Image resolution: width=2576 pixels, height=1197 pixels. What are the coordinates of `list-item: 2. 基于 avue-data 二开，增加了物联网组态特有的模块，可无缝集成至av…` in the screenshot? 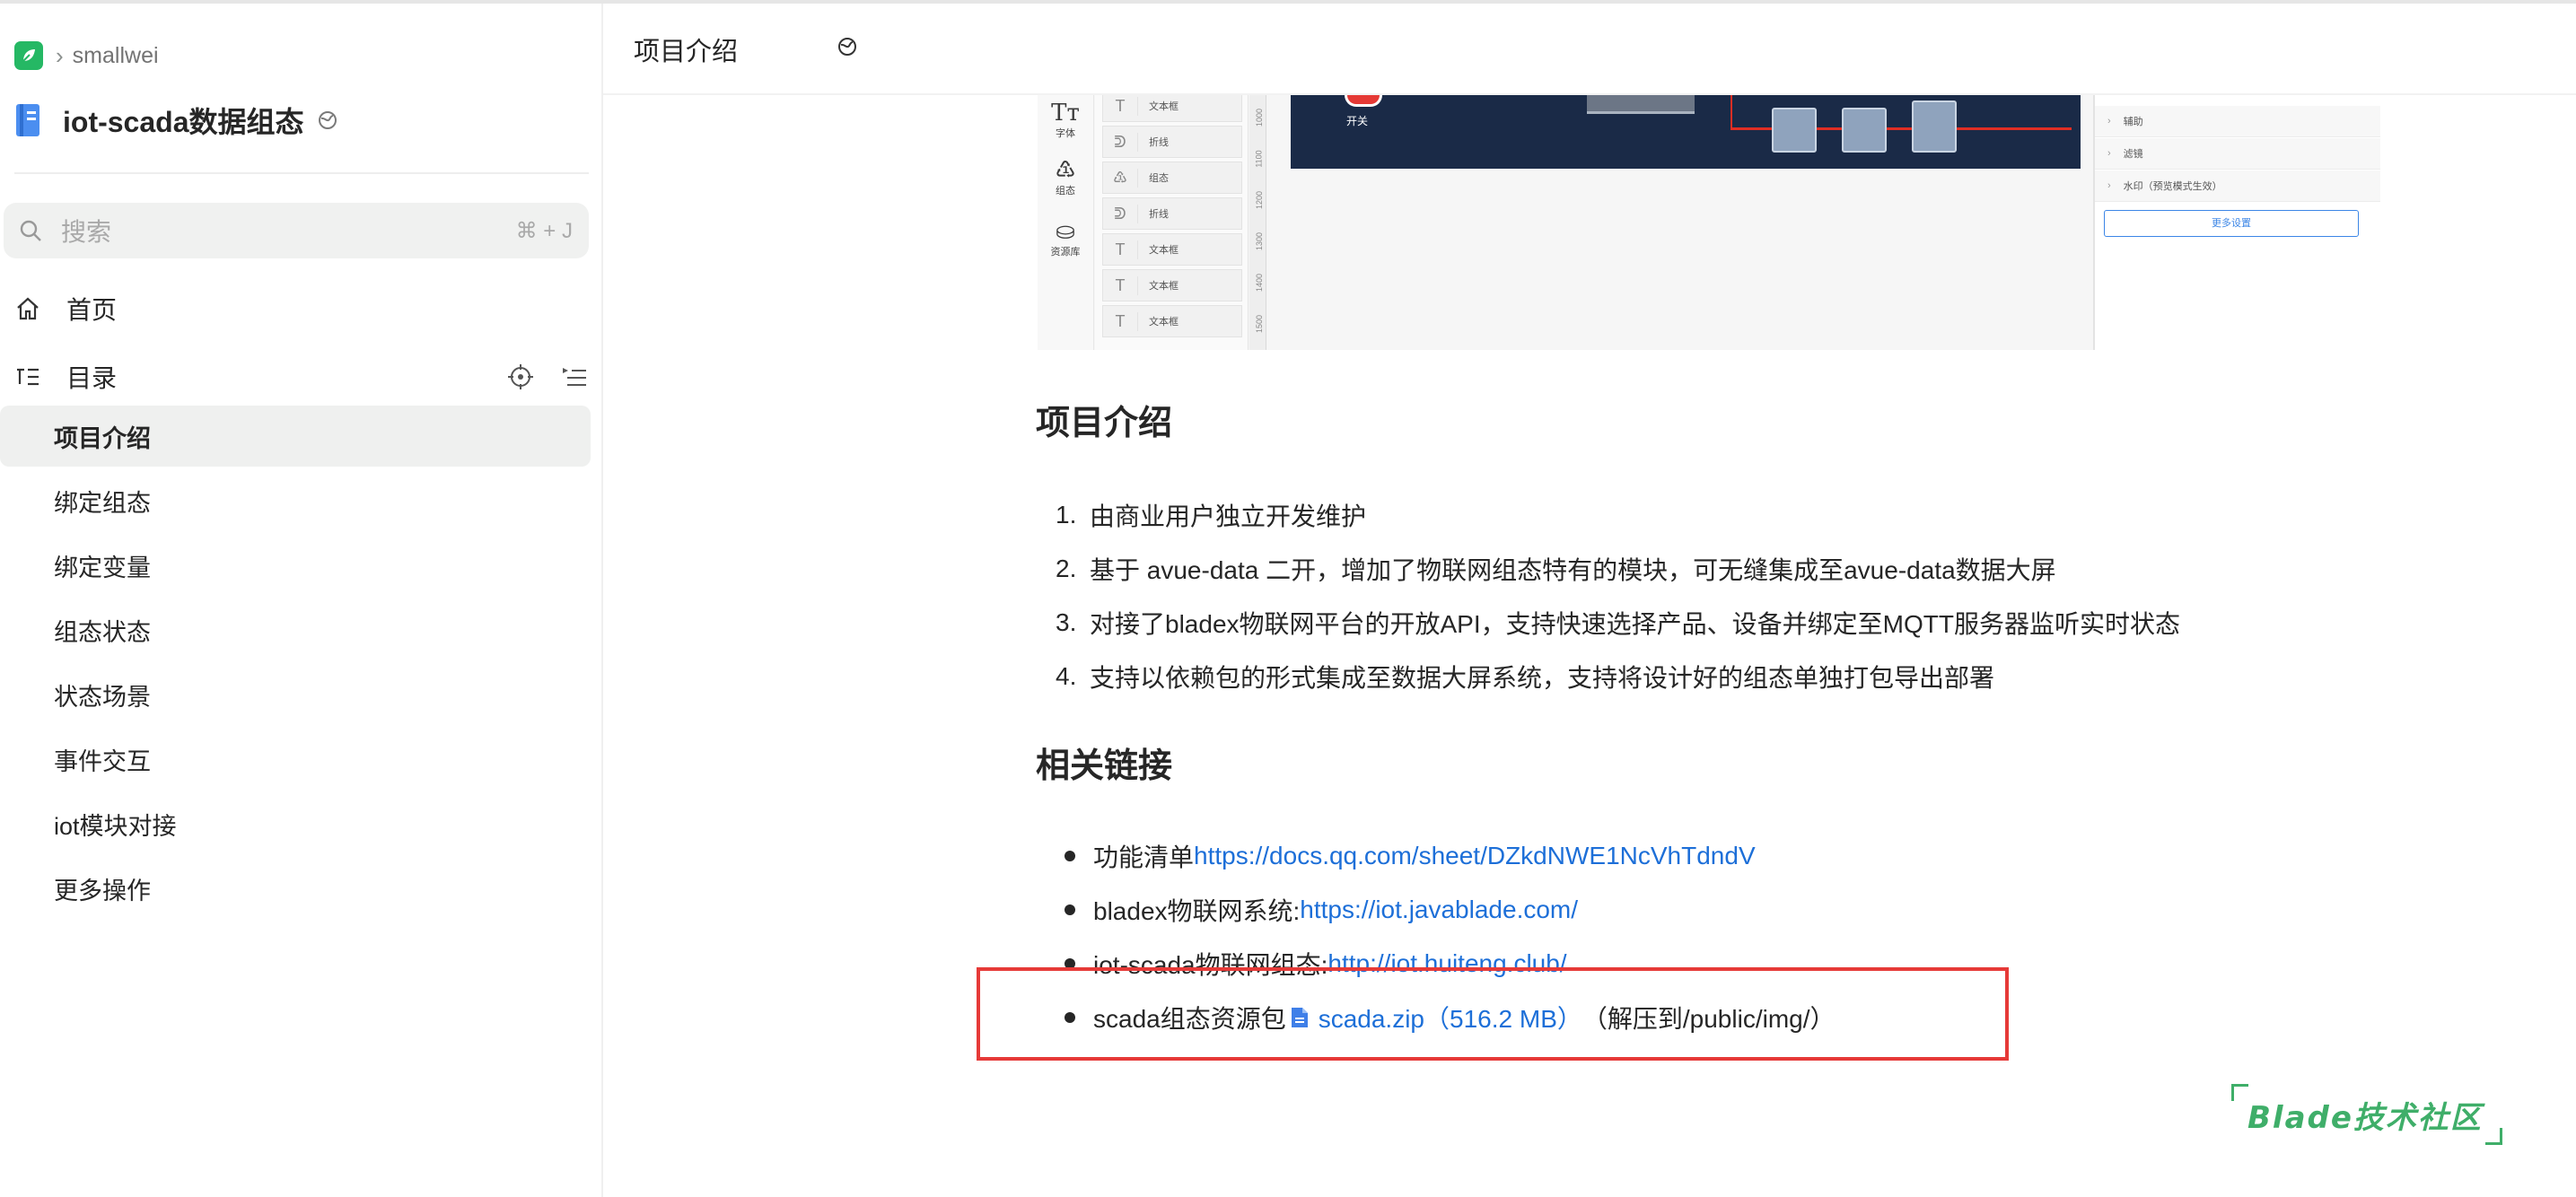 It's located at (1618, 569).